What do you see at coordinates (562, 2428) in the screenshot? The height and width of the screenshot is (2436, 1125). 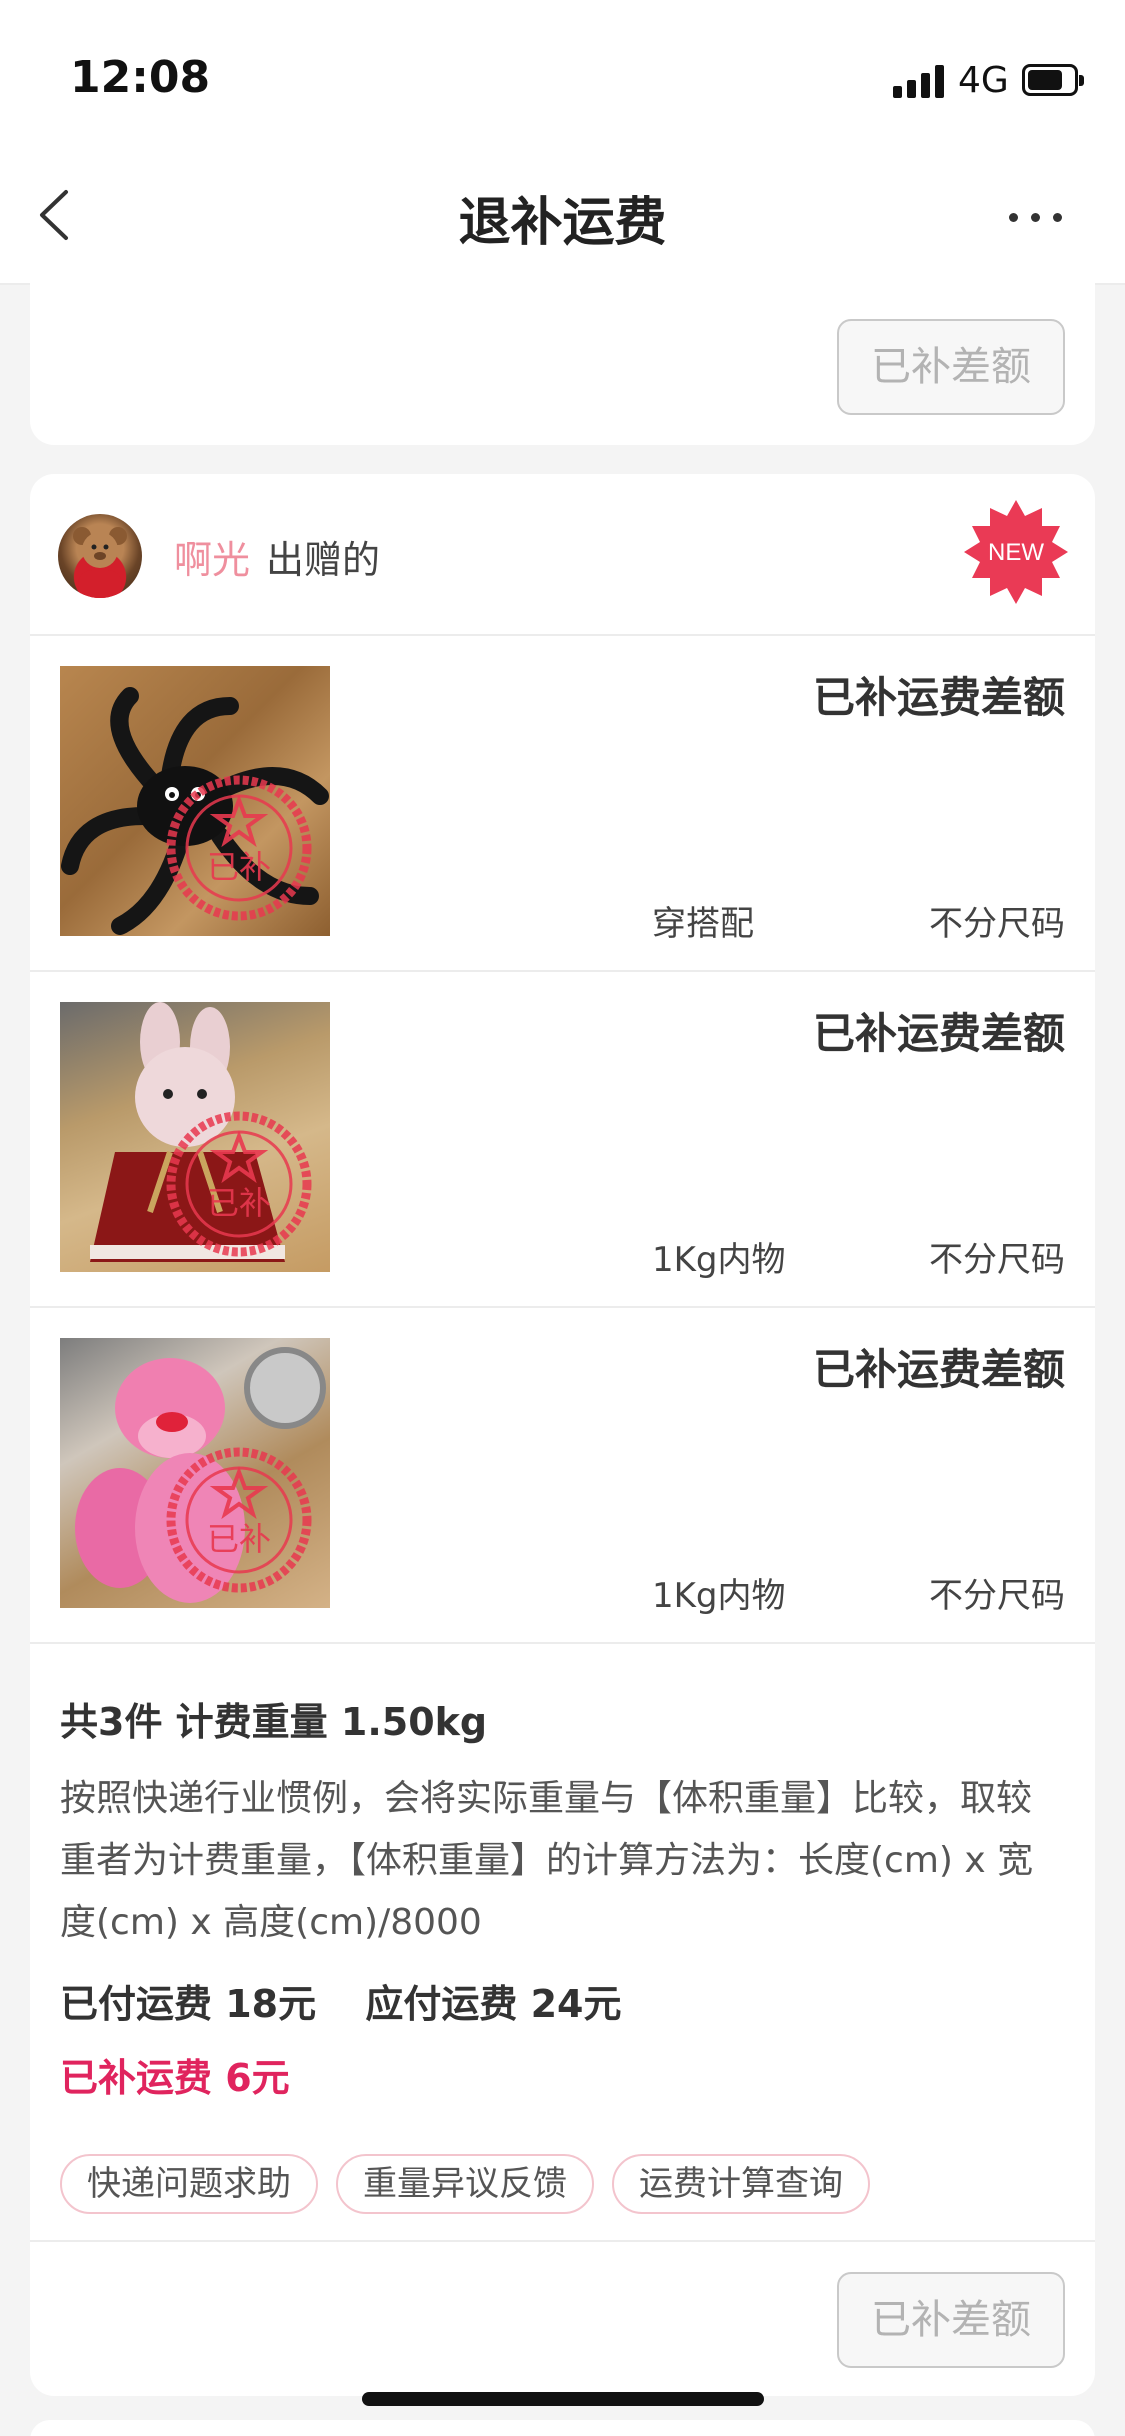 I see `next-order-card` at bounding box center [562, 2428].